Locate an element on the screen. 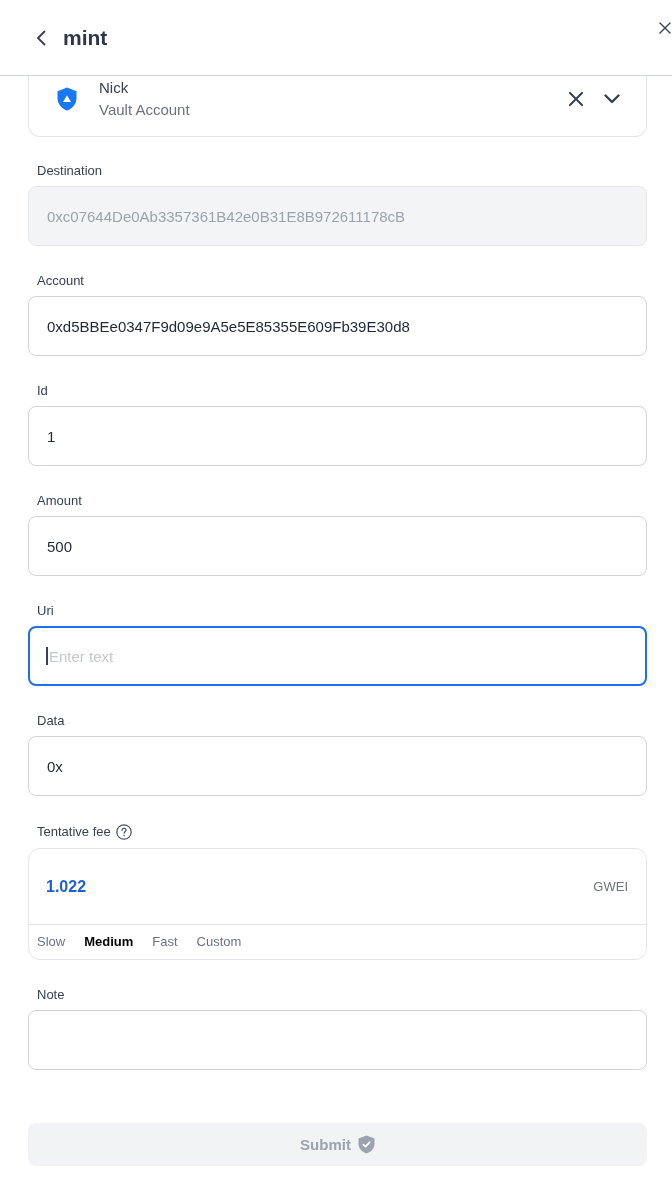  speed-tab: Custom is located at coordinates (219, 942).